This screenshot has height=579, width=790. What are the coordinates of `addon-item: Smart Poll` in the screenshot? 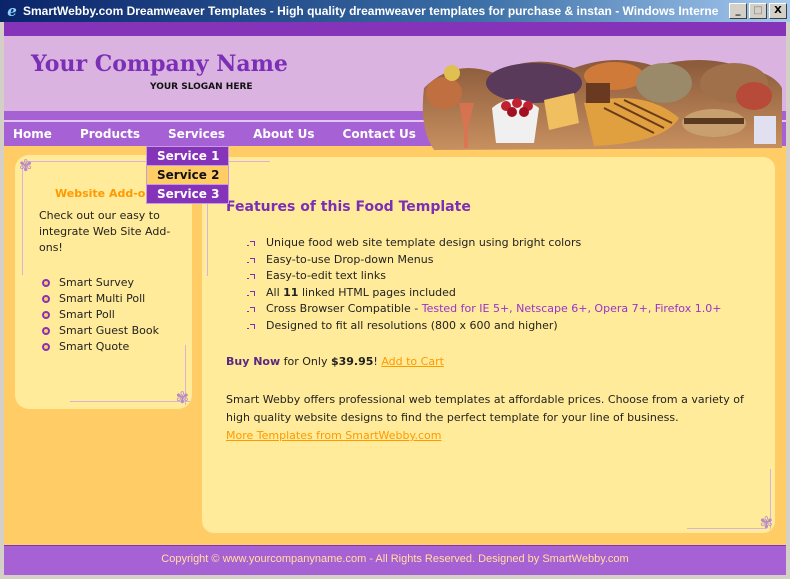 It's located at (111, 315).